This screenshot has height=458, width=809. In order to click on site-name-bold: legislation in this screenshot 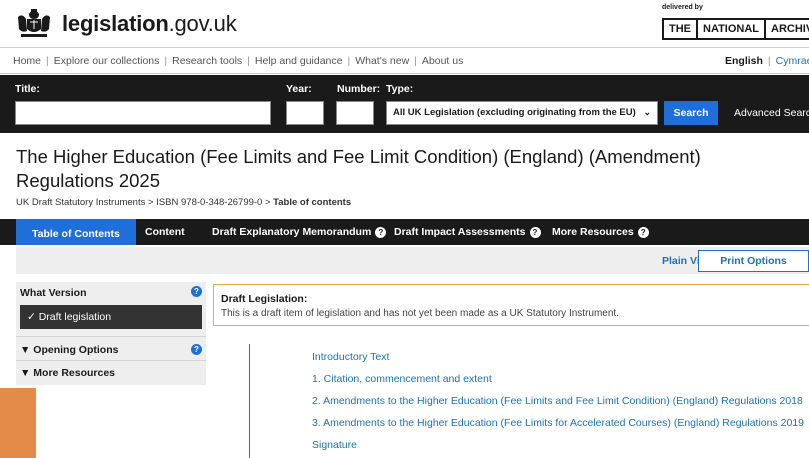, I will do `click(115, 23)`.